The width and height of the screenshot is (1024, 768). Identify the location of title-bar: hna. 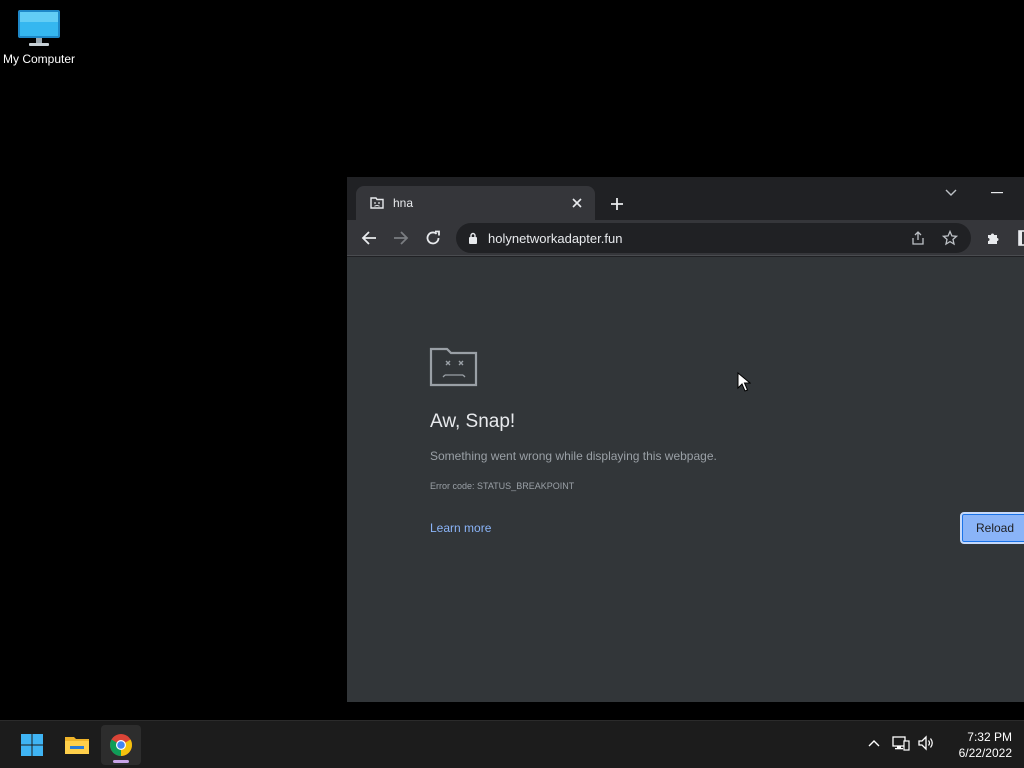
(685, 198).